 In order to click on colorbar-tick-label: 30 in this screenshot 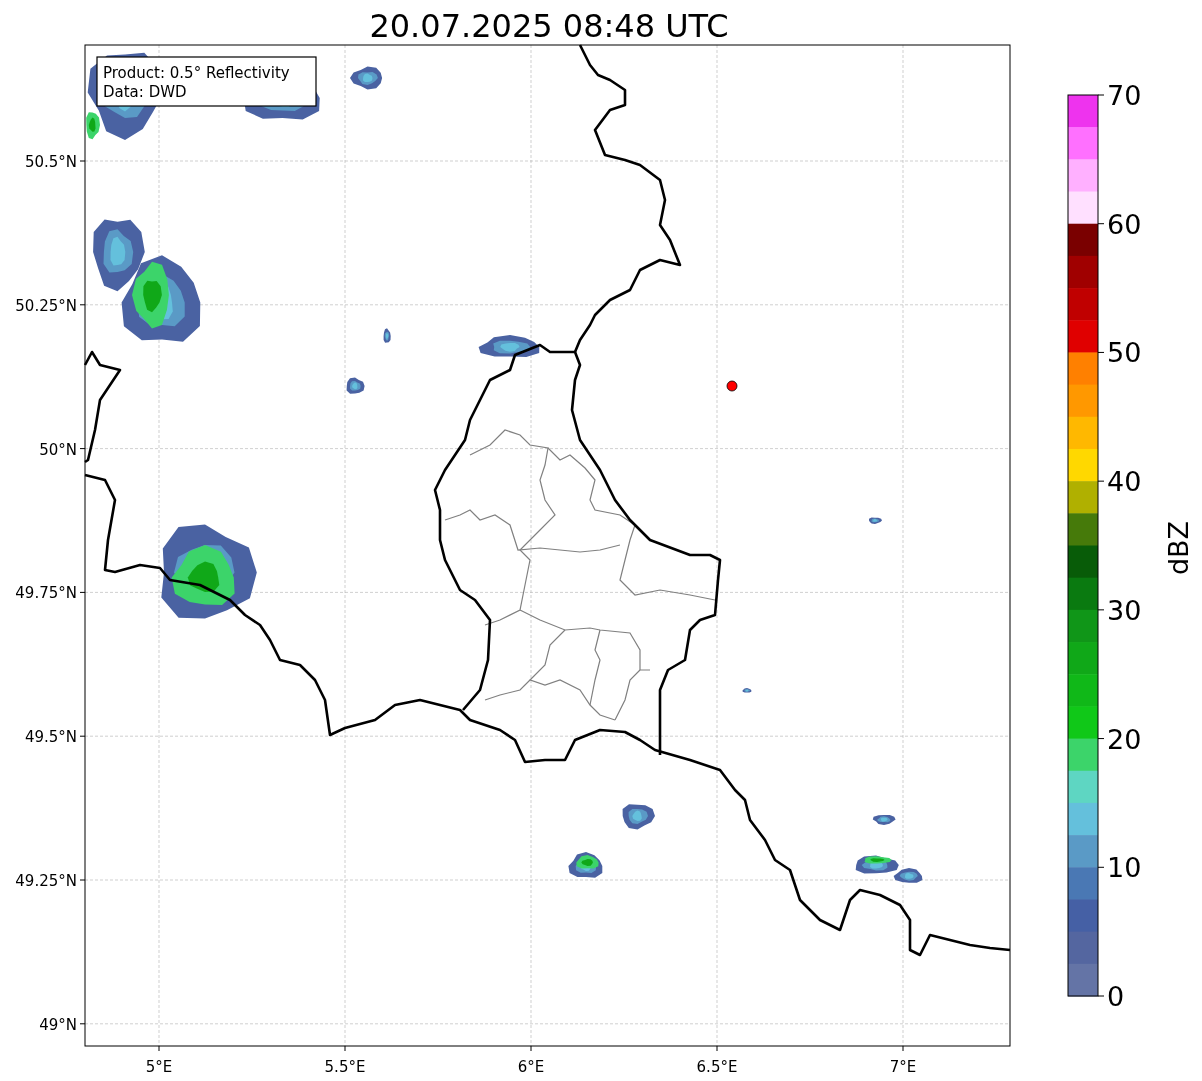, I will do `click(1124, 610)`.